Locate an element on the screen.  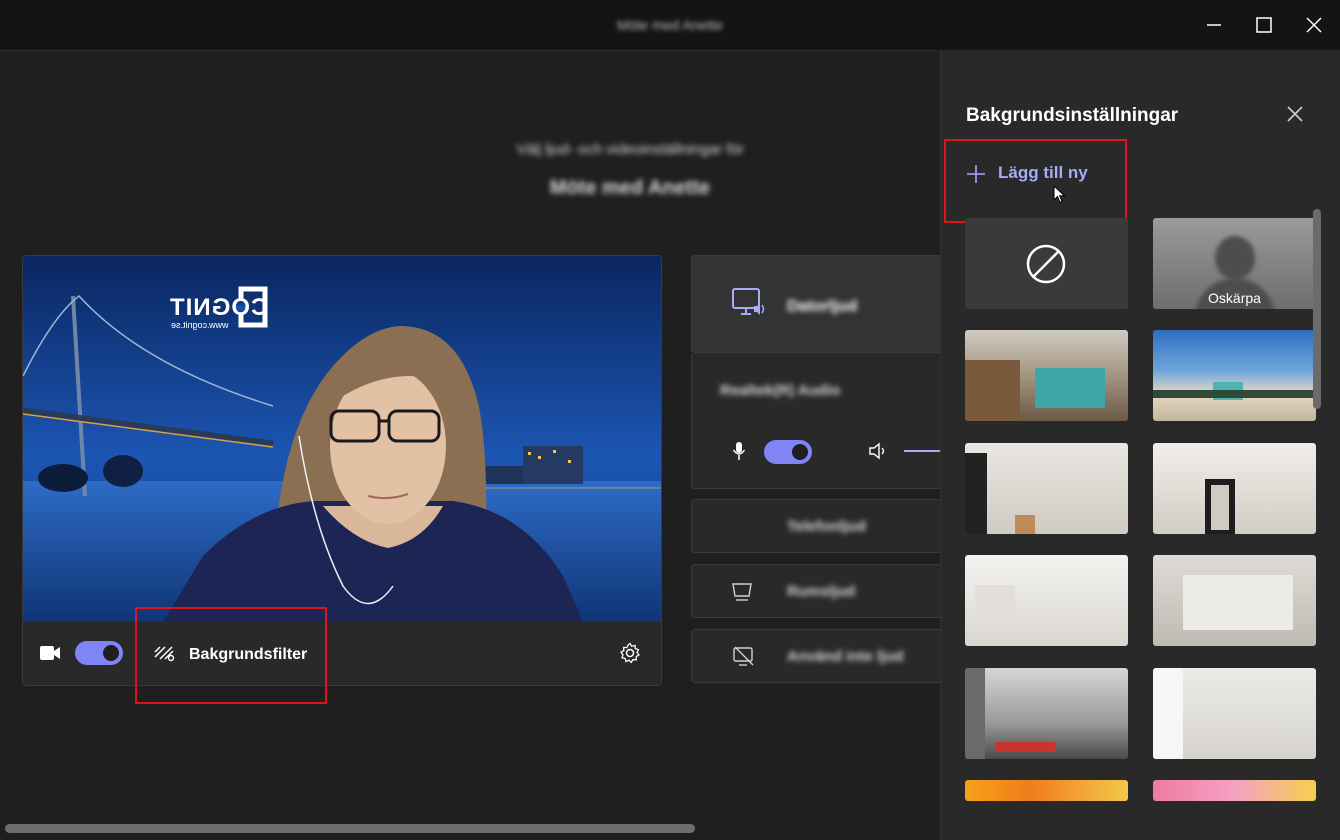
background-plain-room is located at coordinates (1234, 713).